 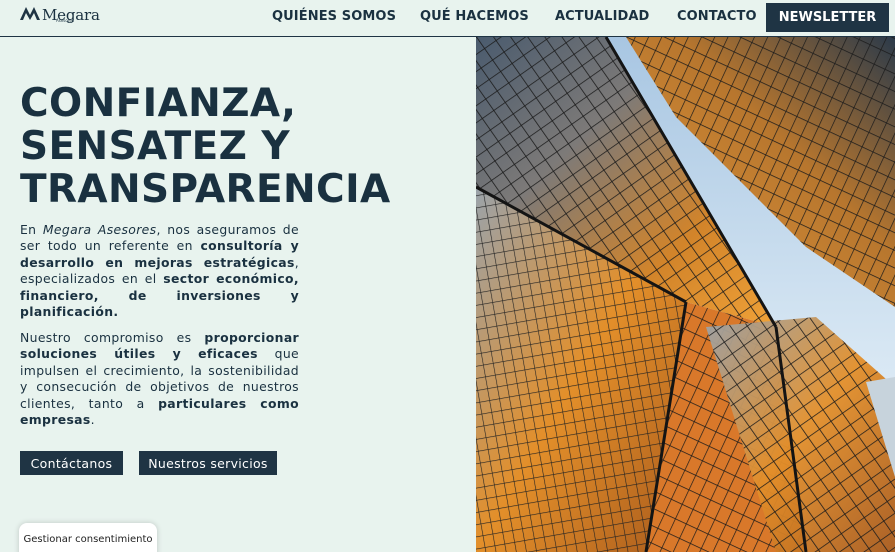 I want to click on brand-name: Megara Asesores, so click(x=99, y=229).